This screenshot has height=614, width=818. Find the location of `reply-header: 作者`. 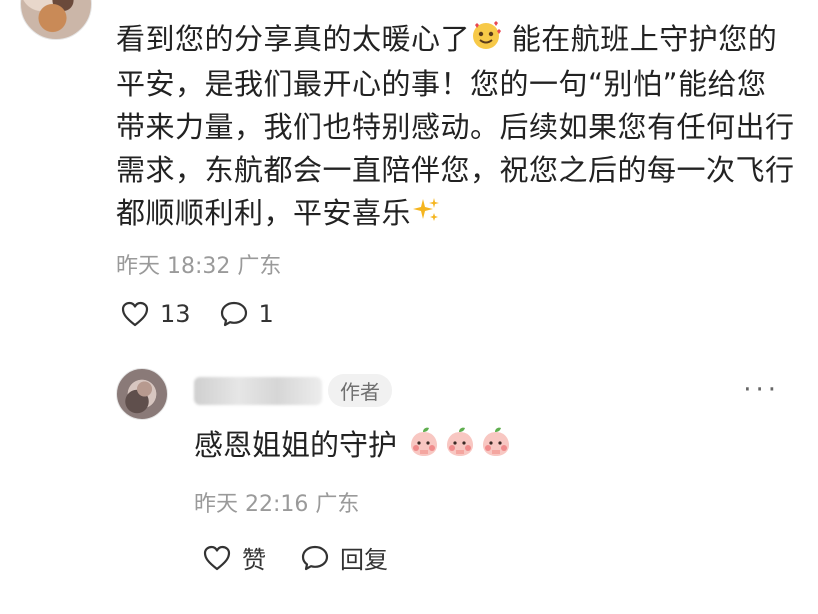

reply-header: 作者 is located at coordinates (293, 390).